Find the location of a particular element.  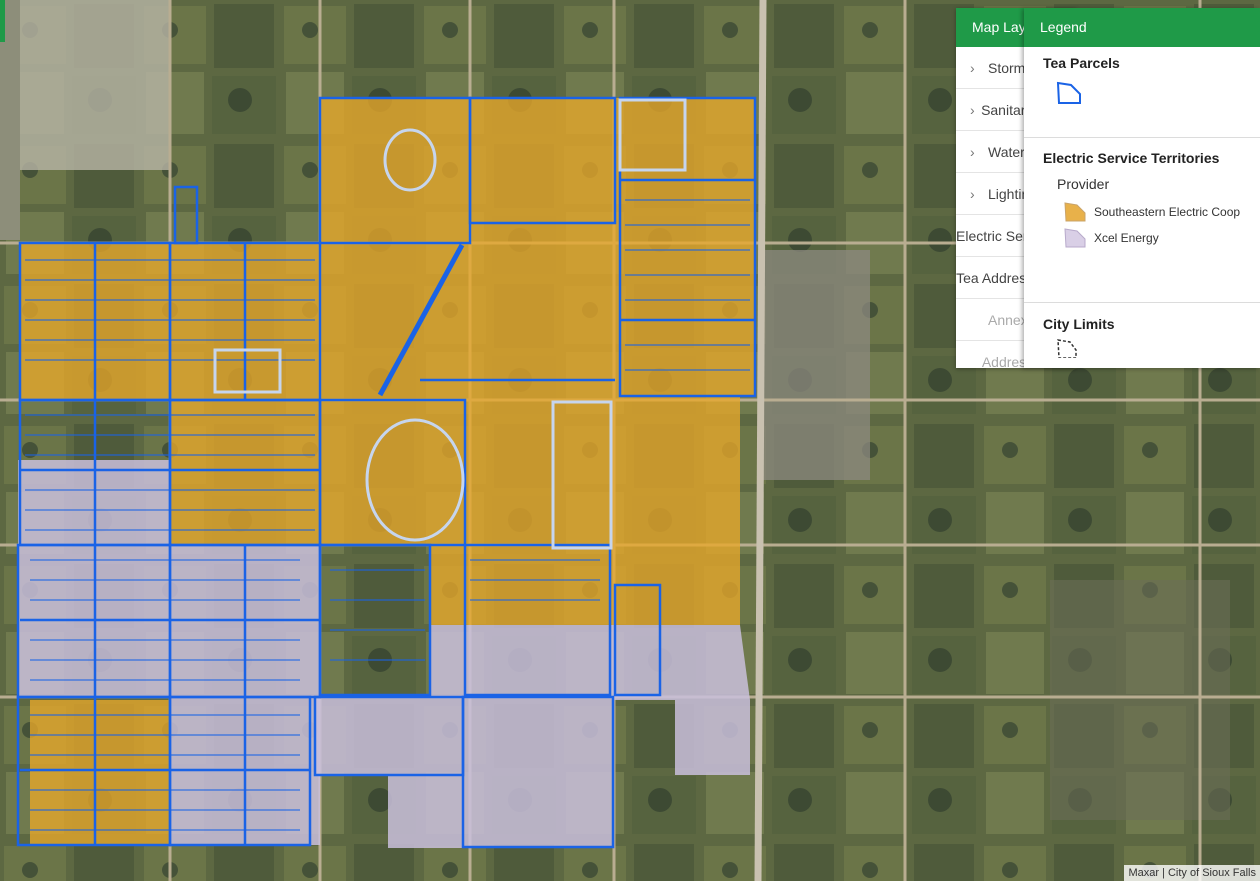

parcel-outline-icon is located at coordinates (1068, 92).